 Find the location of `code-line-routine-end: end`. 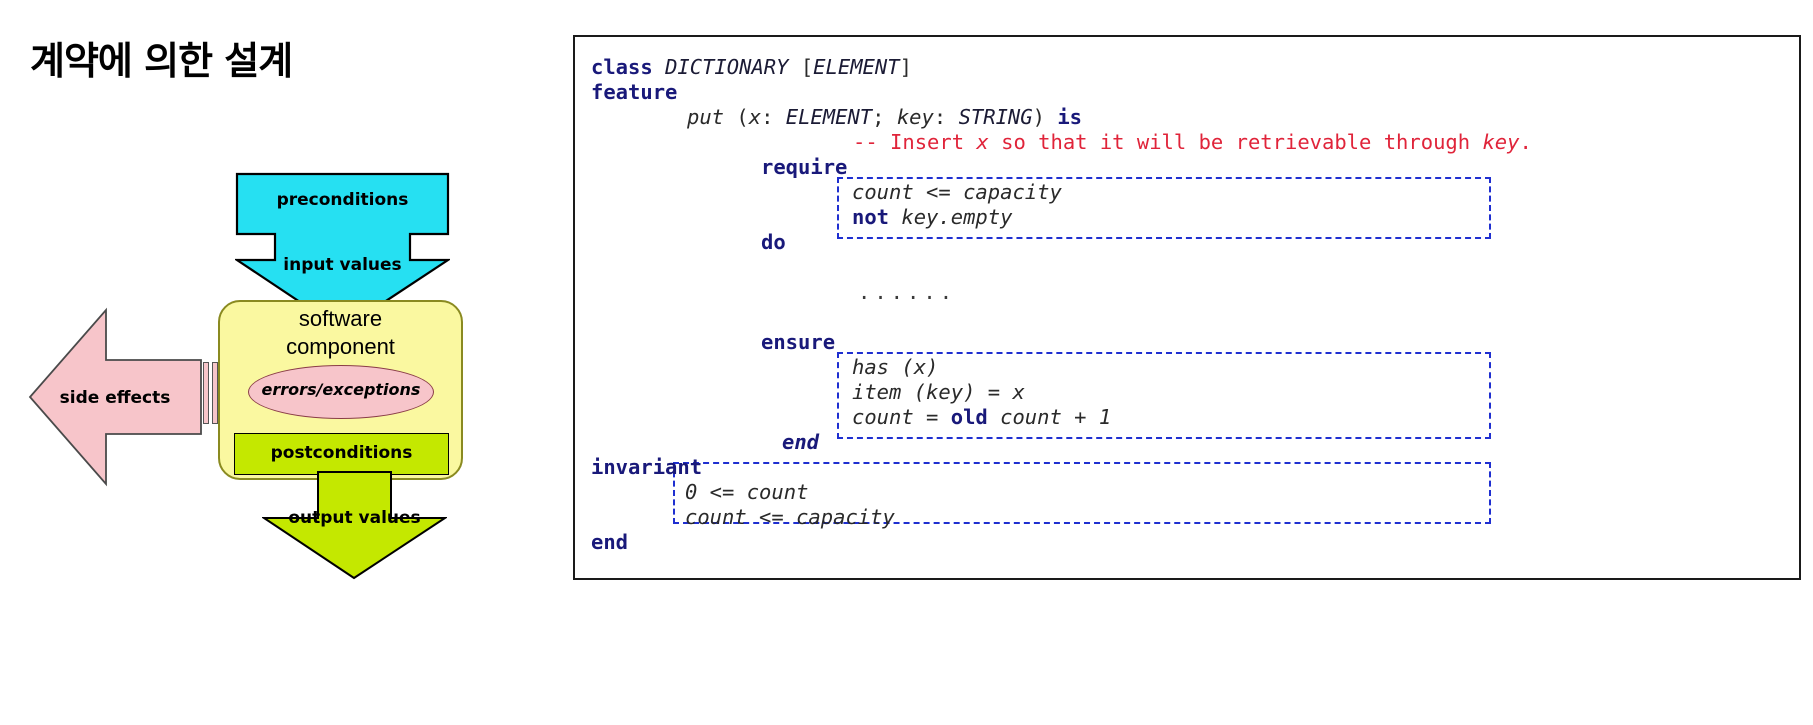

code-line-routine-end: end is located at coordinates (801, 442).